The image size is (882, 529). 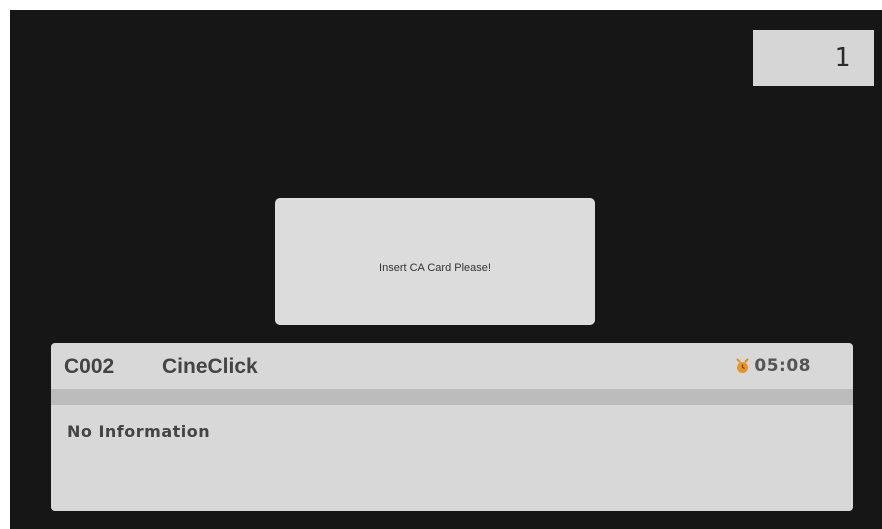 I want to click on current-time: 05:08, so click(x=782, y=366).